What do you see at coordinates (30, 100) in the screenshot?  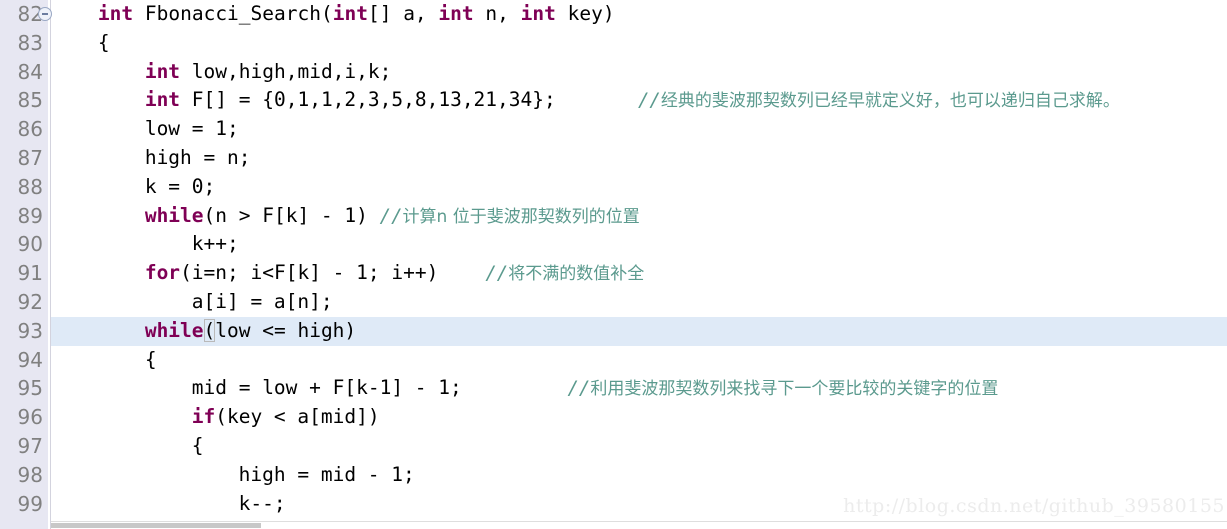 I see `line-number: 85` at bounding box center [30, 100].